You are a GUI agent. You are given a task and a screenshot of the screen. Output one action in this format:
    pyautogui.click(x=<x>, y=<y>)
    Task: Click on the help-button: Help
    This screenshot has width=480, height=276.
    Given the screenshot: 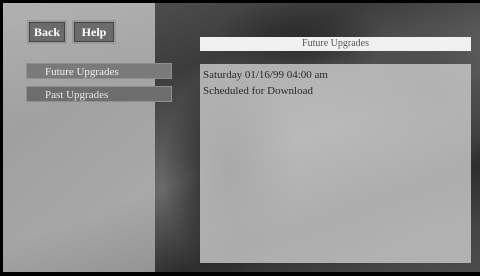 What is the action you would take?
    pyautogui.click(x=94, y=32)
    